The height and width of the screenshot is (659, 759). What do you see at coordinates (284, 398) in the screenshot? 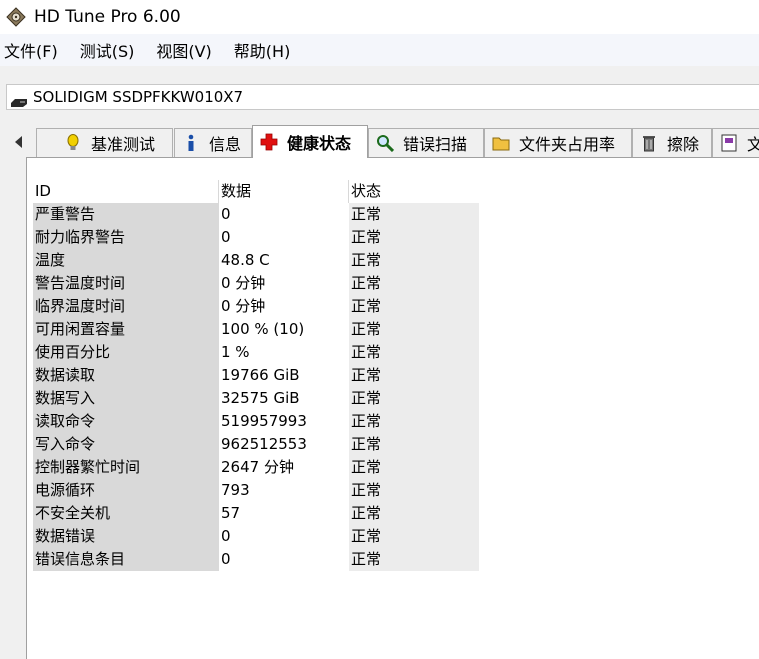
I see `attribute-data: 32575 GiB` at bounding box center [284, 398].